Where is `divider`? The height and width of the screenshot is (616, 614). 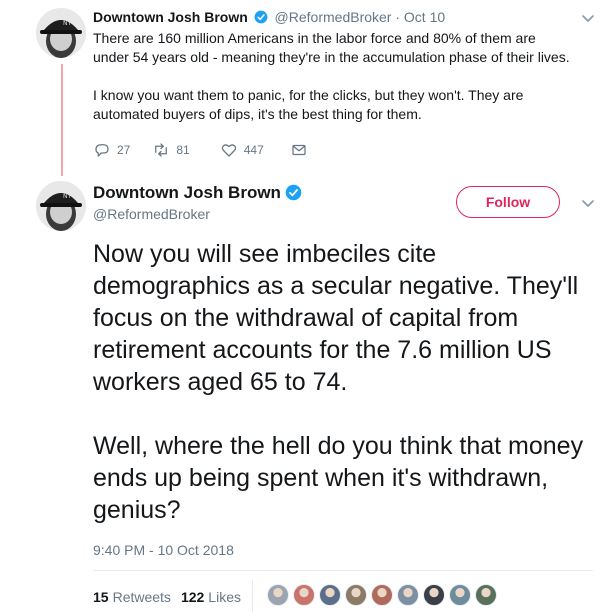 divider is located at coordinates (343, 570).